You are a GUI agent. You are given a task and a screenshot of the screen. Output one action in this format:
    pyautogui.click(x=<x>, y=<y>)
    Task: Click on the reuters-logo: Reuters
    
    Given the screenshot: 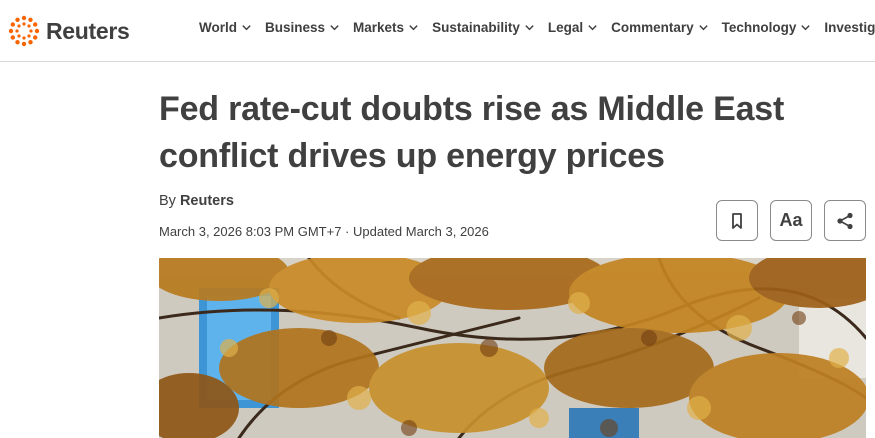 What is the action you would take?
    pyautogui.click(x=69, y=31)
    